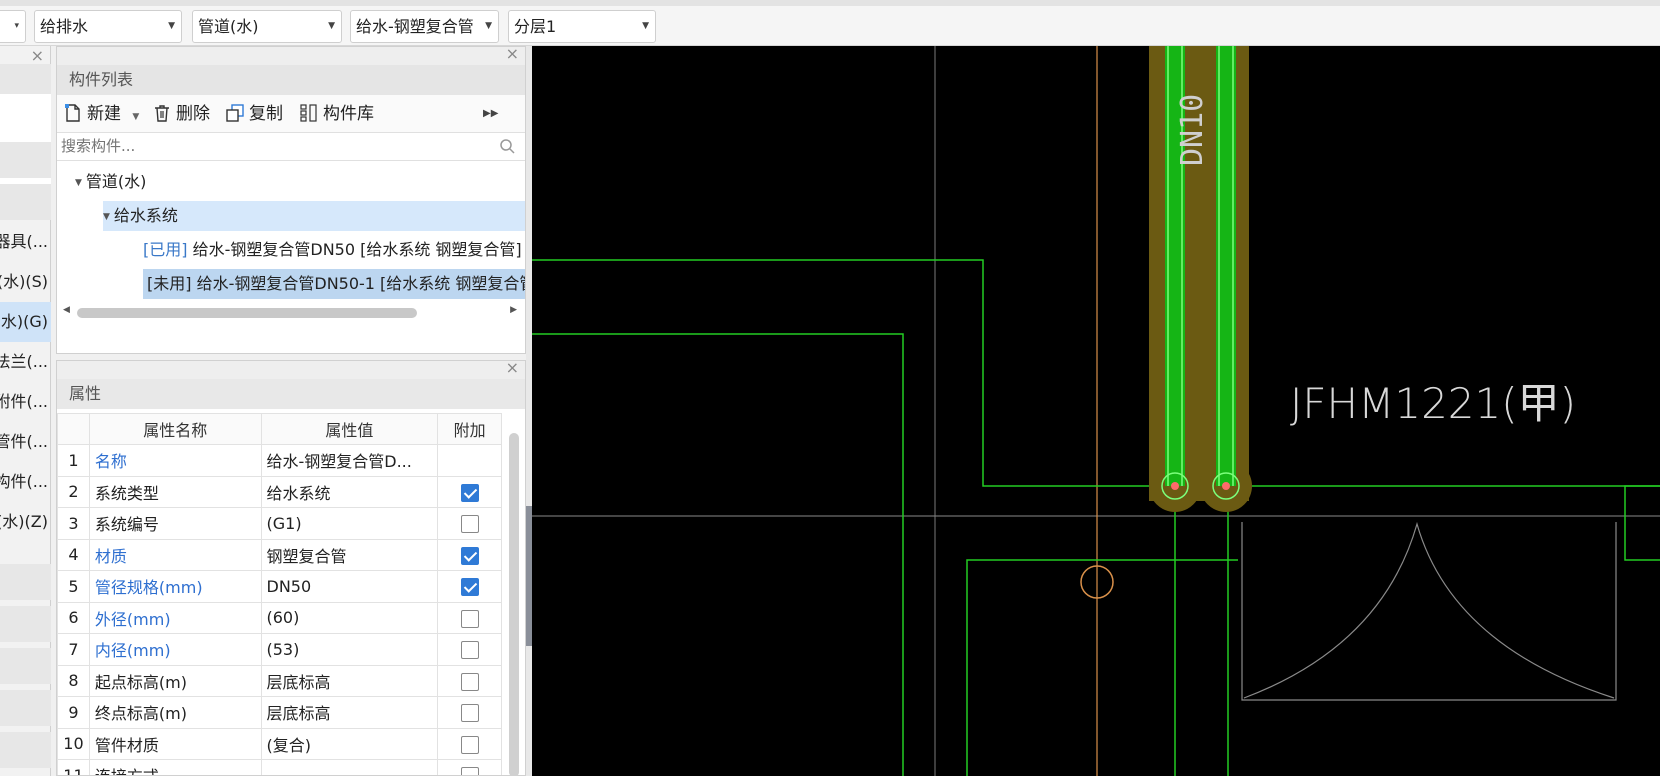 The image size is (1660, 776). I want to click on trash-icon, so click(162, 113).